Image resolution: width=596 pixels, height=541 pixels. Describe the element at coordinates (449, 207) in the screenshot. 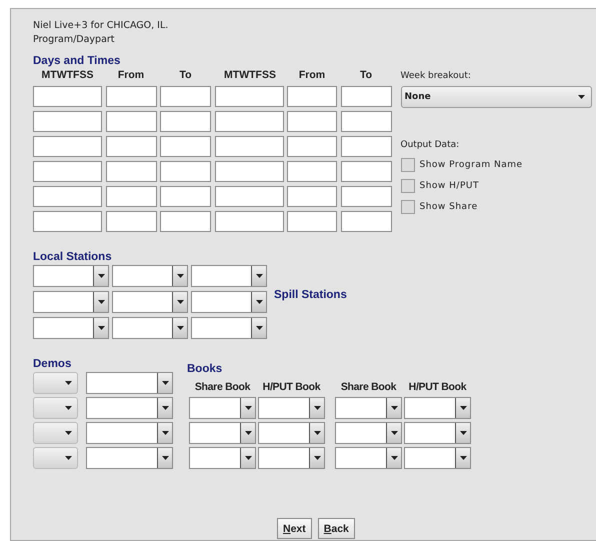

I see `checkbox-label: Show Share` at that location.